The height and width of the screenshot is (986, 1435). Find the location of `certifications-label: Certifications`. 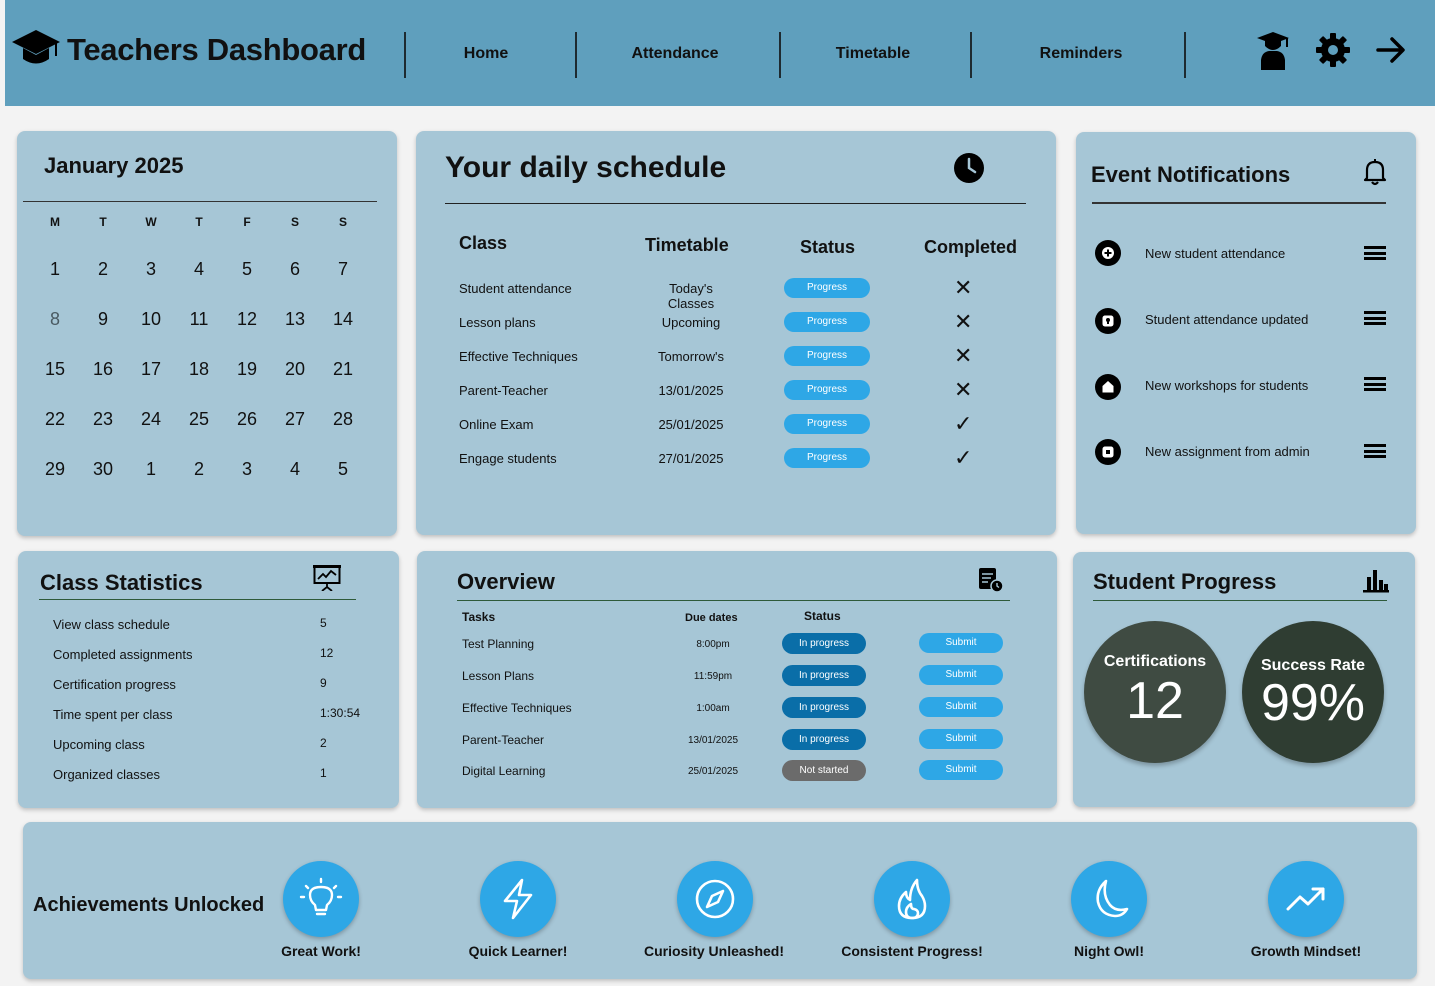

certifications-label: Certifications is located at coordinates (1155, 661).